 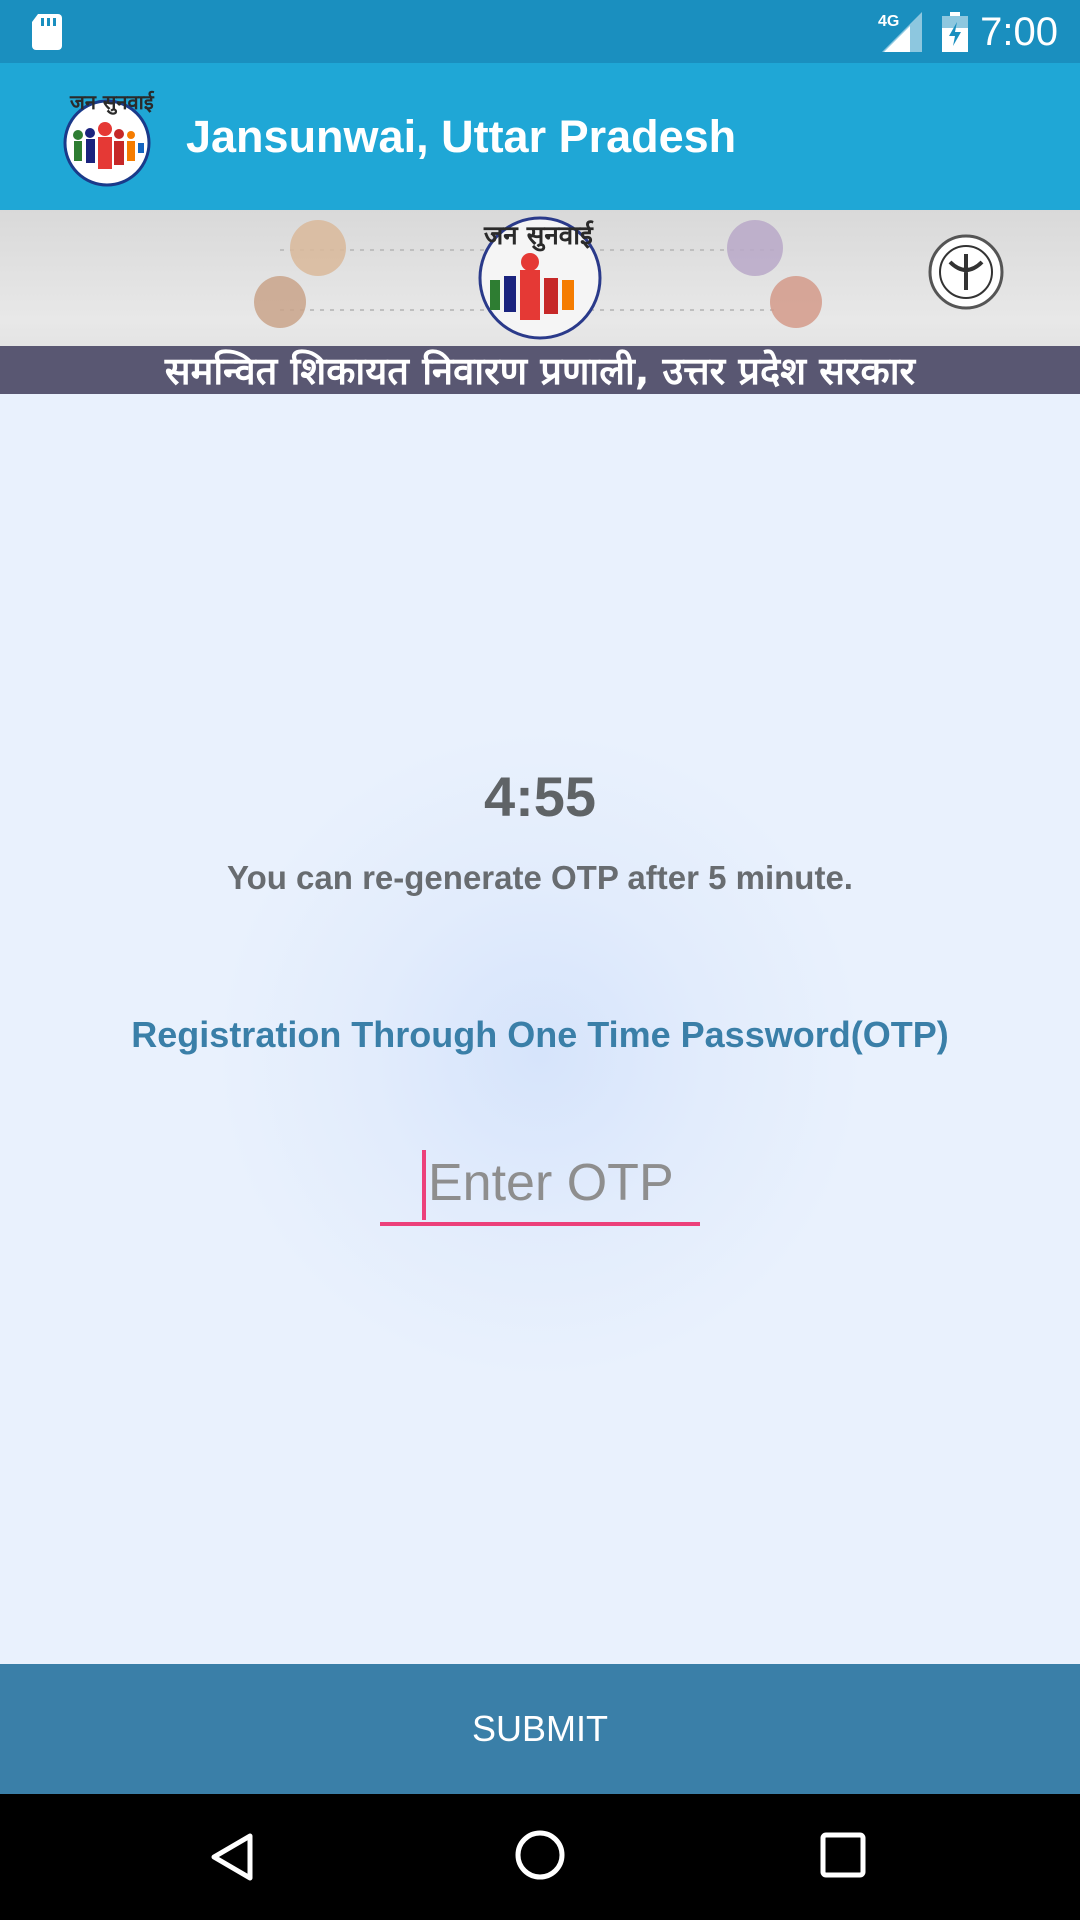 What do you see at coordinates (1019, 32) in the screenshot?
I see `status-clock: 7:00` at bounding box center [1019, 32].